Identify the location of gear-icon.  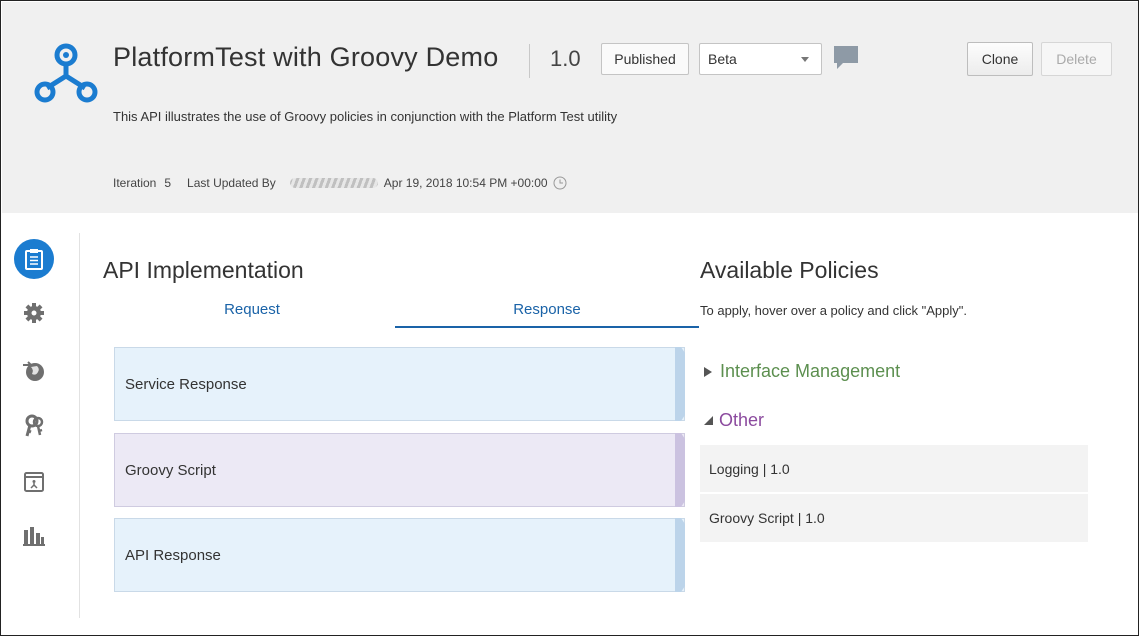
(34, 313).